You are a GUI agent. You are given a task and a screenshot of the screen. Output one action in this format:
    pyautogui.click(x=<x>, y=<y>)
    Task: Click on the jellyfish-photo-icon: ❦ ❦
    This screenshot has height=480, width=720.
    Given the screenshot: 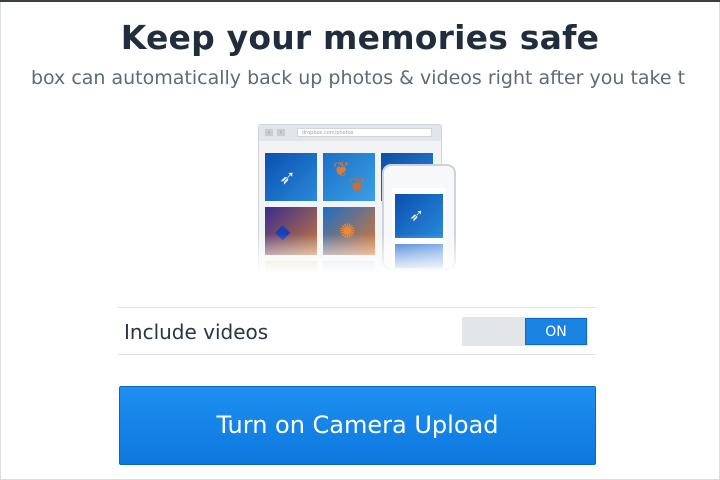 What is the action you would take?
    pyautogui.click(x=349, y=177)
    